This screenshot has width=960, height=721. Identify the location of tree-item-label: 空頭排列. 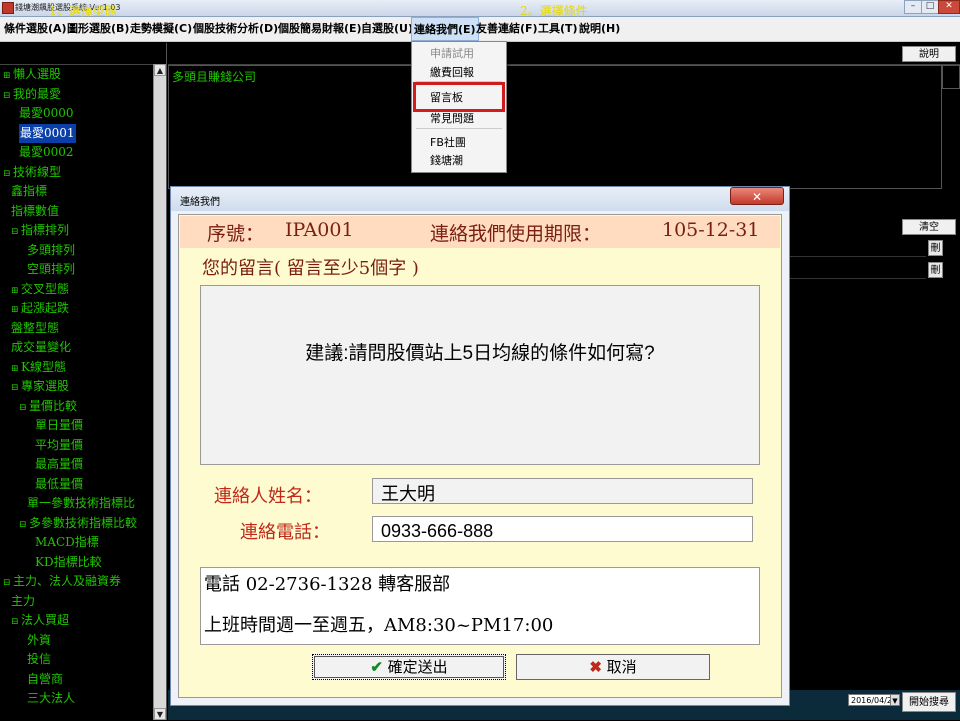
(51, 269).